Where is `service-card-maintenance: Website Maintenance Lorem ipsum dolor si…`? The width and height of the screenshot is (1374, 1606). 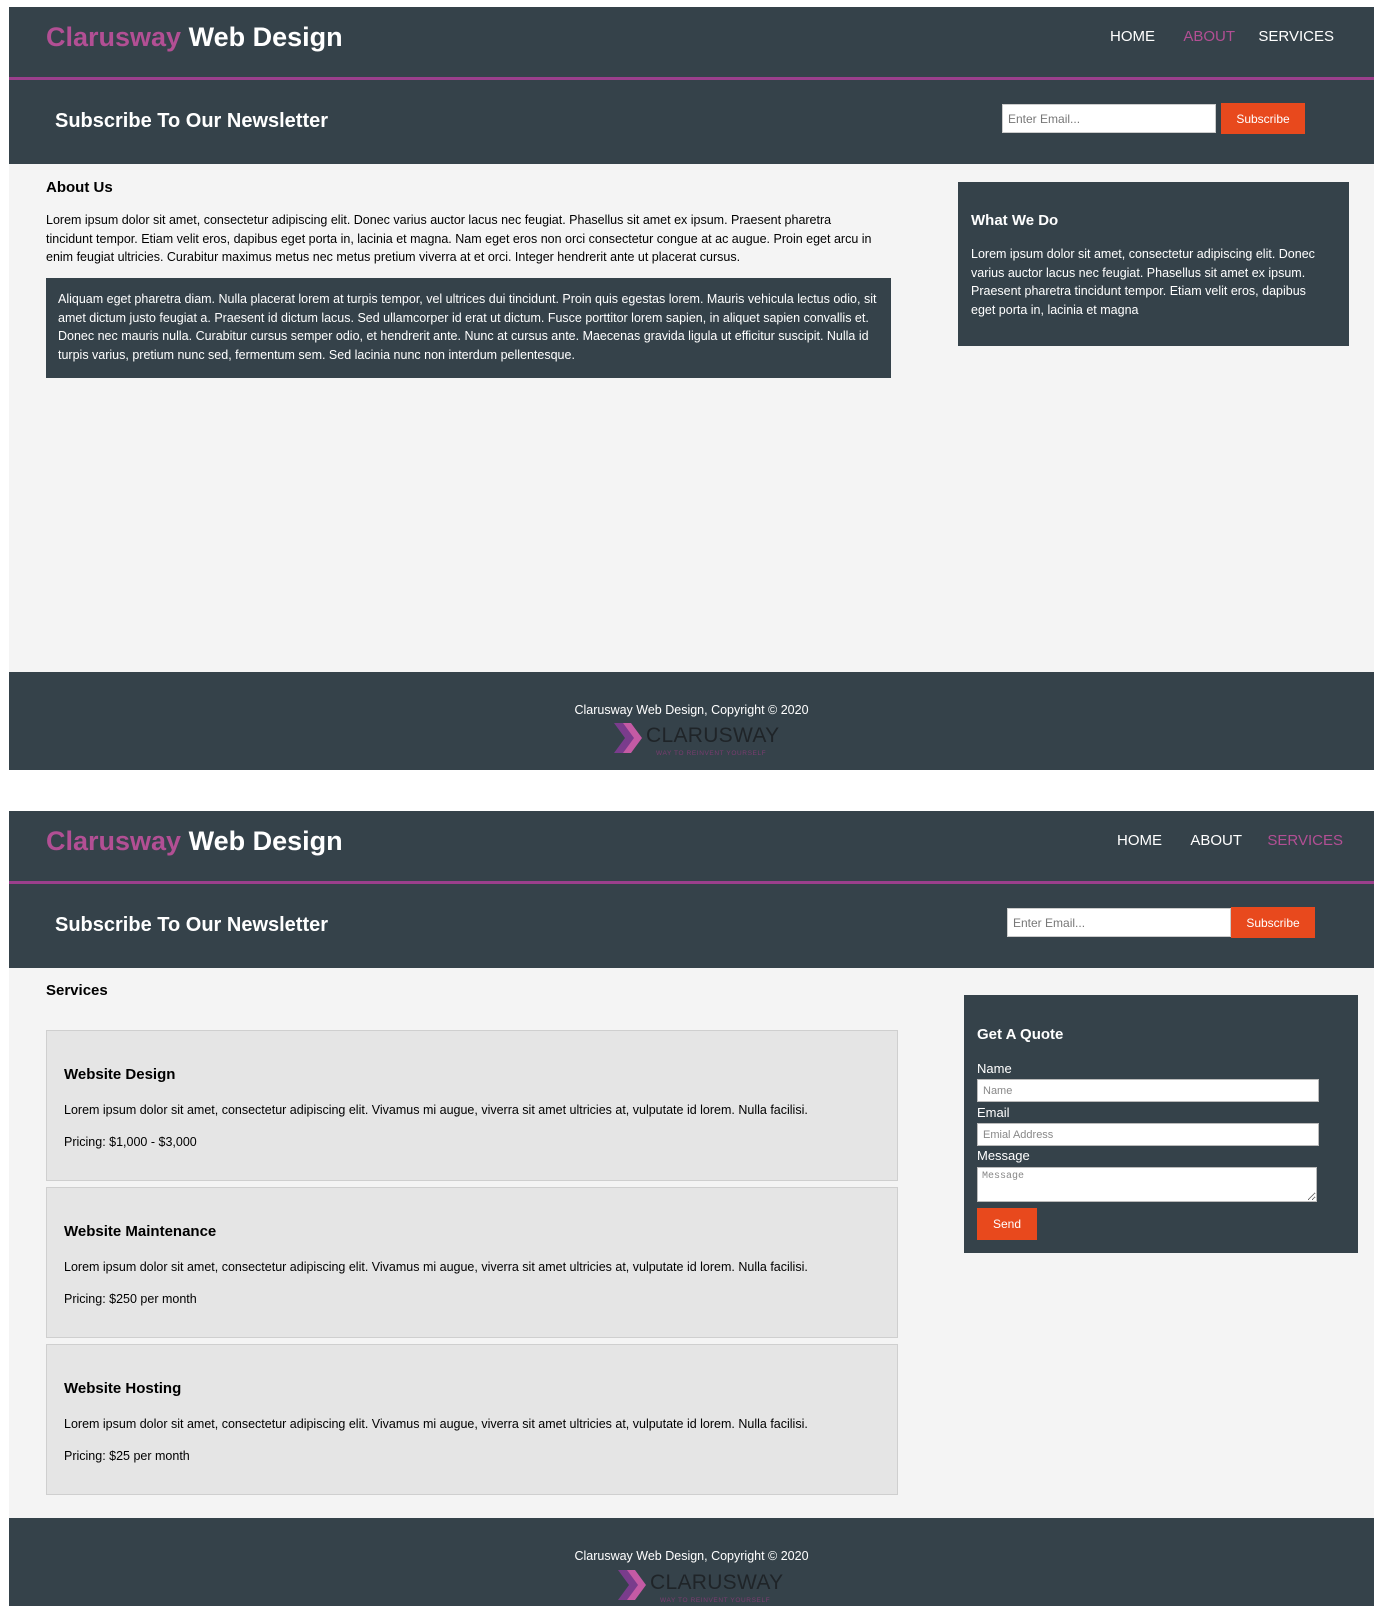 service-card-maintenance: Website Maintenance Lorem ipsum dolor si… is located at coordinates (472, 1262).